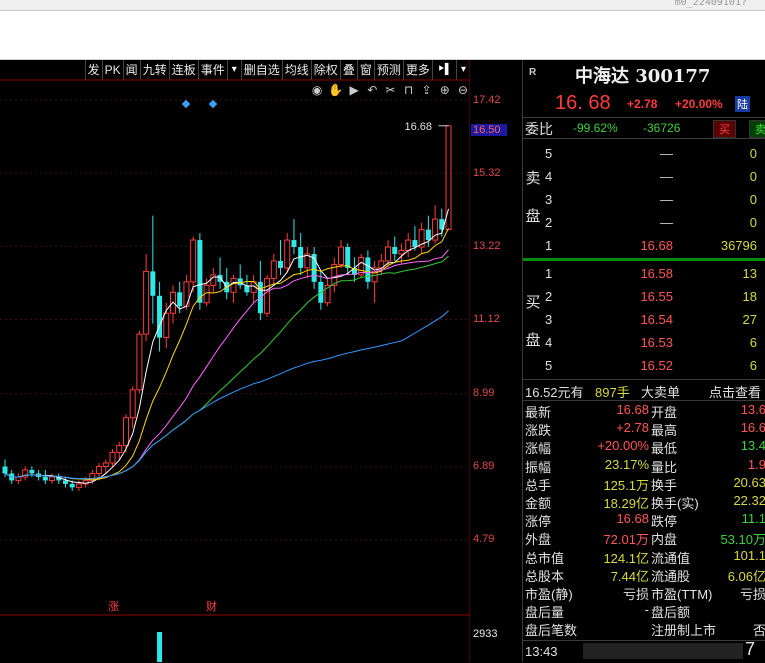 The width and height of the screenshot is (765, 663). What do you see at coordinates (654, 176) in the screenshot?
I see `ask-row: 4 — 0` at bounding box center [654, 176].